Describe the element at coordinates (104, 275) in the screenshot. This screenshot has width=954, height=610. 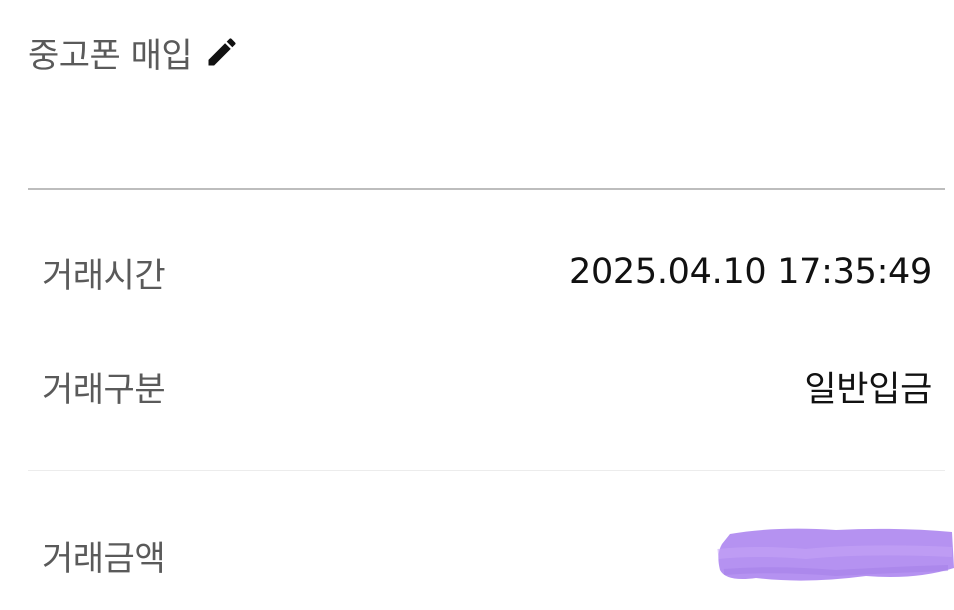
I see `transaction-time-label: 거래시간` at that location.